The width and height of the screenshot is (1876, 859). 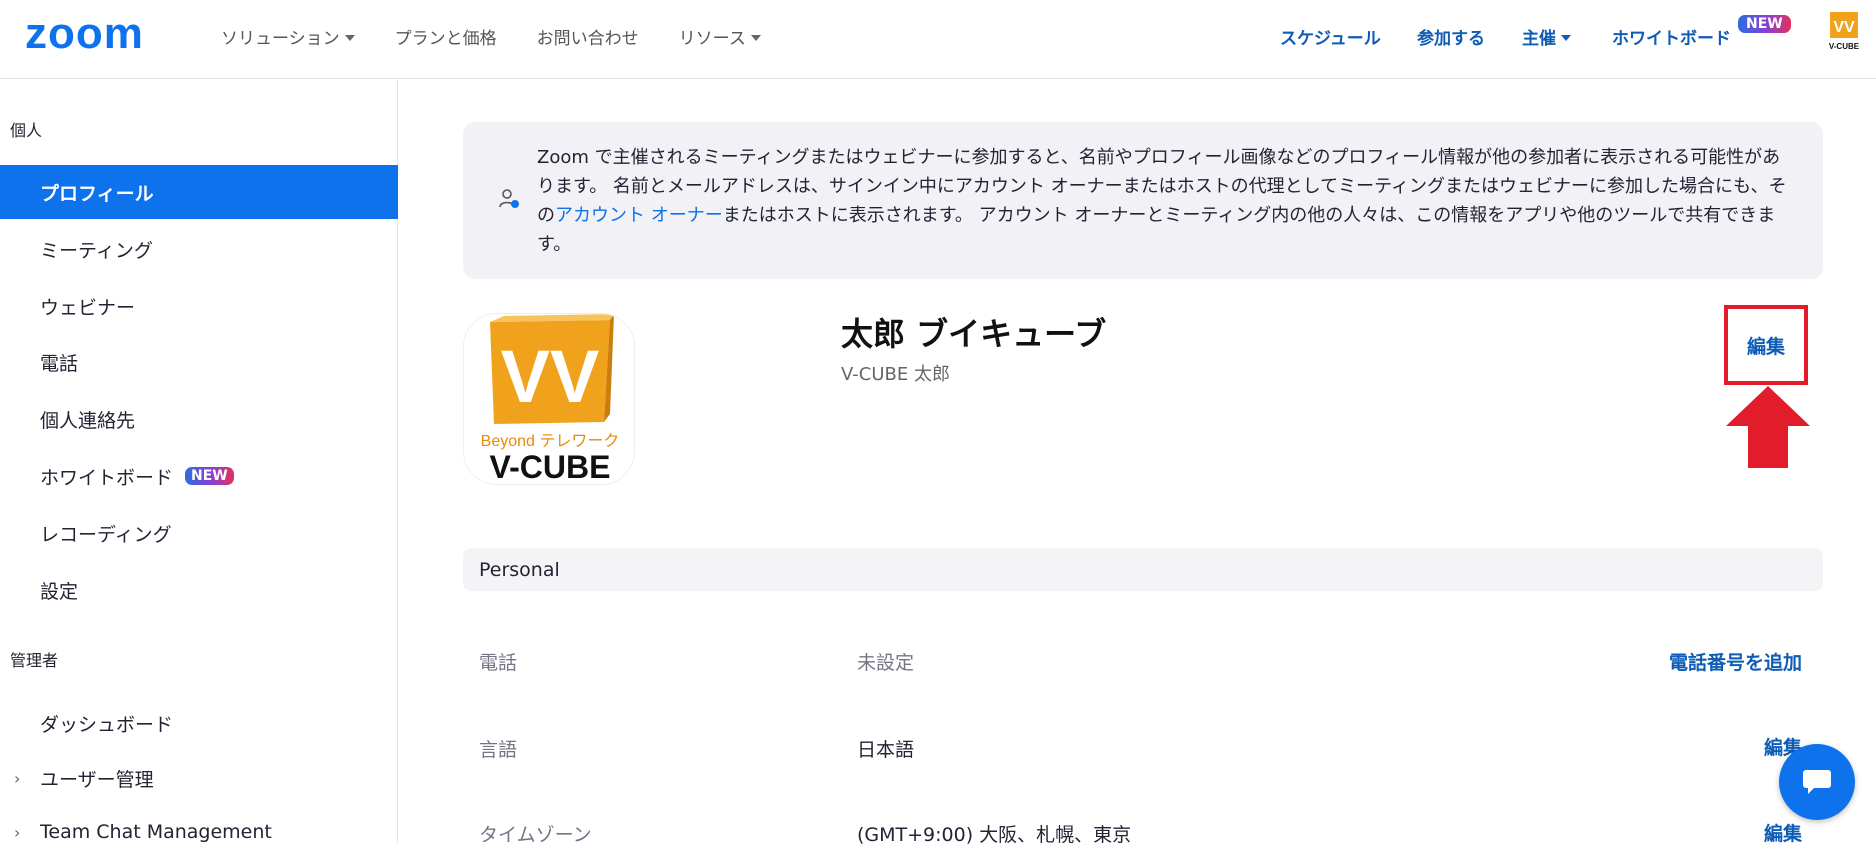 What do you see at coordinates (550, 441) in the screenshot?
I see `svg-text: Beyond テレワーク` at bounding box center [550, 441].